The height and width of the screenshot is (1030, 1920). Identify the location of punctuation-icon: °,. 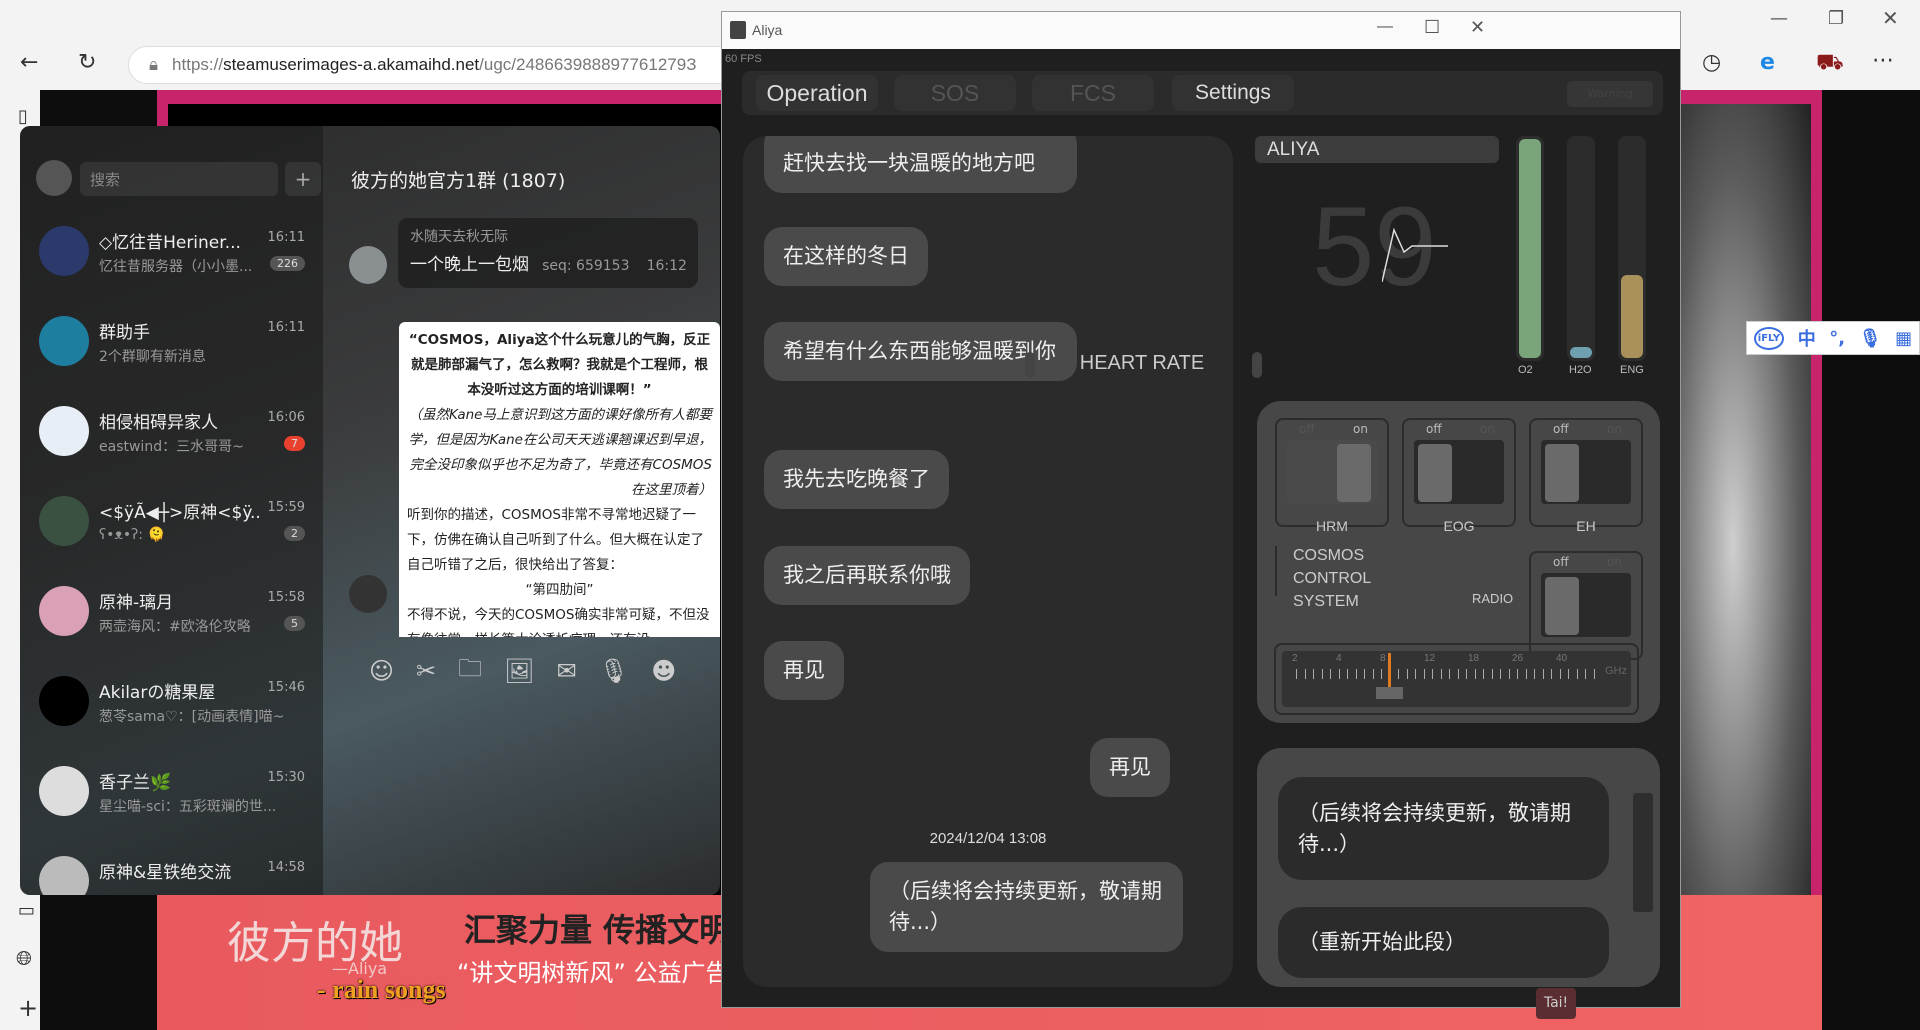
(1837, 338).